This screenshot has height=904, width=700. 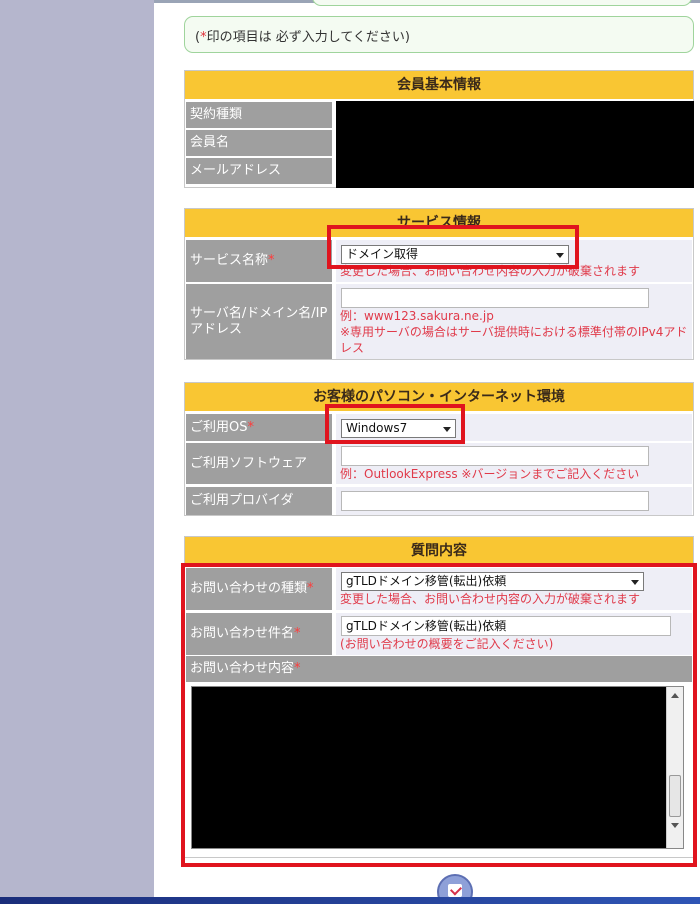 What do you see at coordinates (439, 551) in the screenshot?
I see `inquiry-heading: 質問内容` at bounding box center [439, 551].